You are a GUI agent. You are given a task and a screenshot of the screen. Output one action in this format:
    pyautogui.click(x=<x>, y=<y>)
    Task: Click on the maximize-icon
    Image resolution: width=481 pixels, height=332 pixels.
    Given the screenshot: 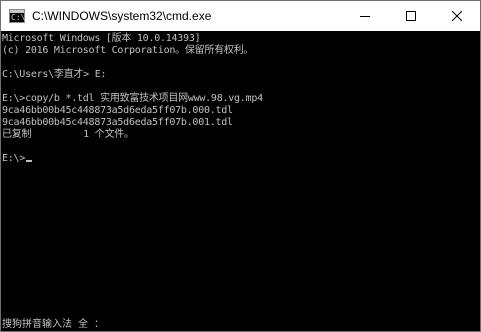 What is the action you would take?
    pyautogui.click(x=411, y=16)
    